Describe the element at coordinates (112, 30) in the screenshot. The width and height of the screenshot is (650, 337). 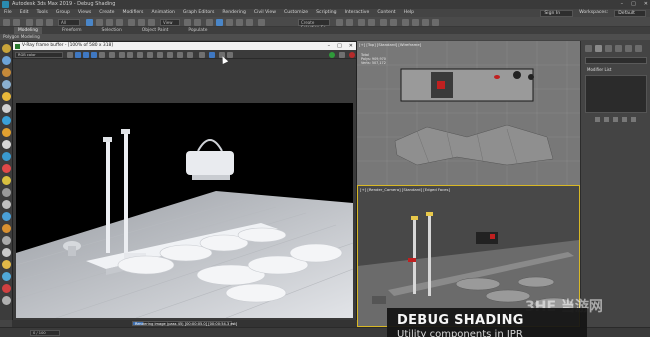
I see `tab-selection: Selection` at that location.